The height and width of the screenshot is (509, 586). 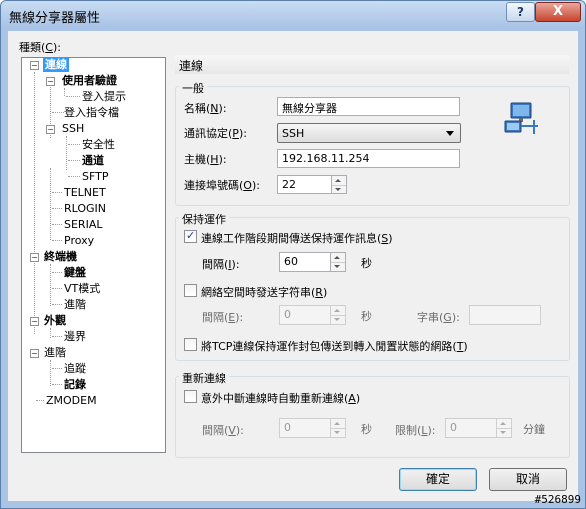 What do you see at coordinates (438, 317) in the screenshot?
I see `string-label: 字串(G):` at bounding box center [438, 317].